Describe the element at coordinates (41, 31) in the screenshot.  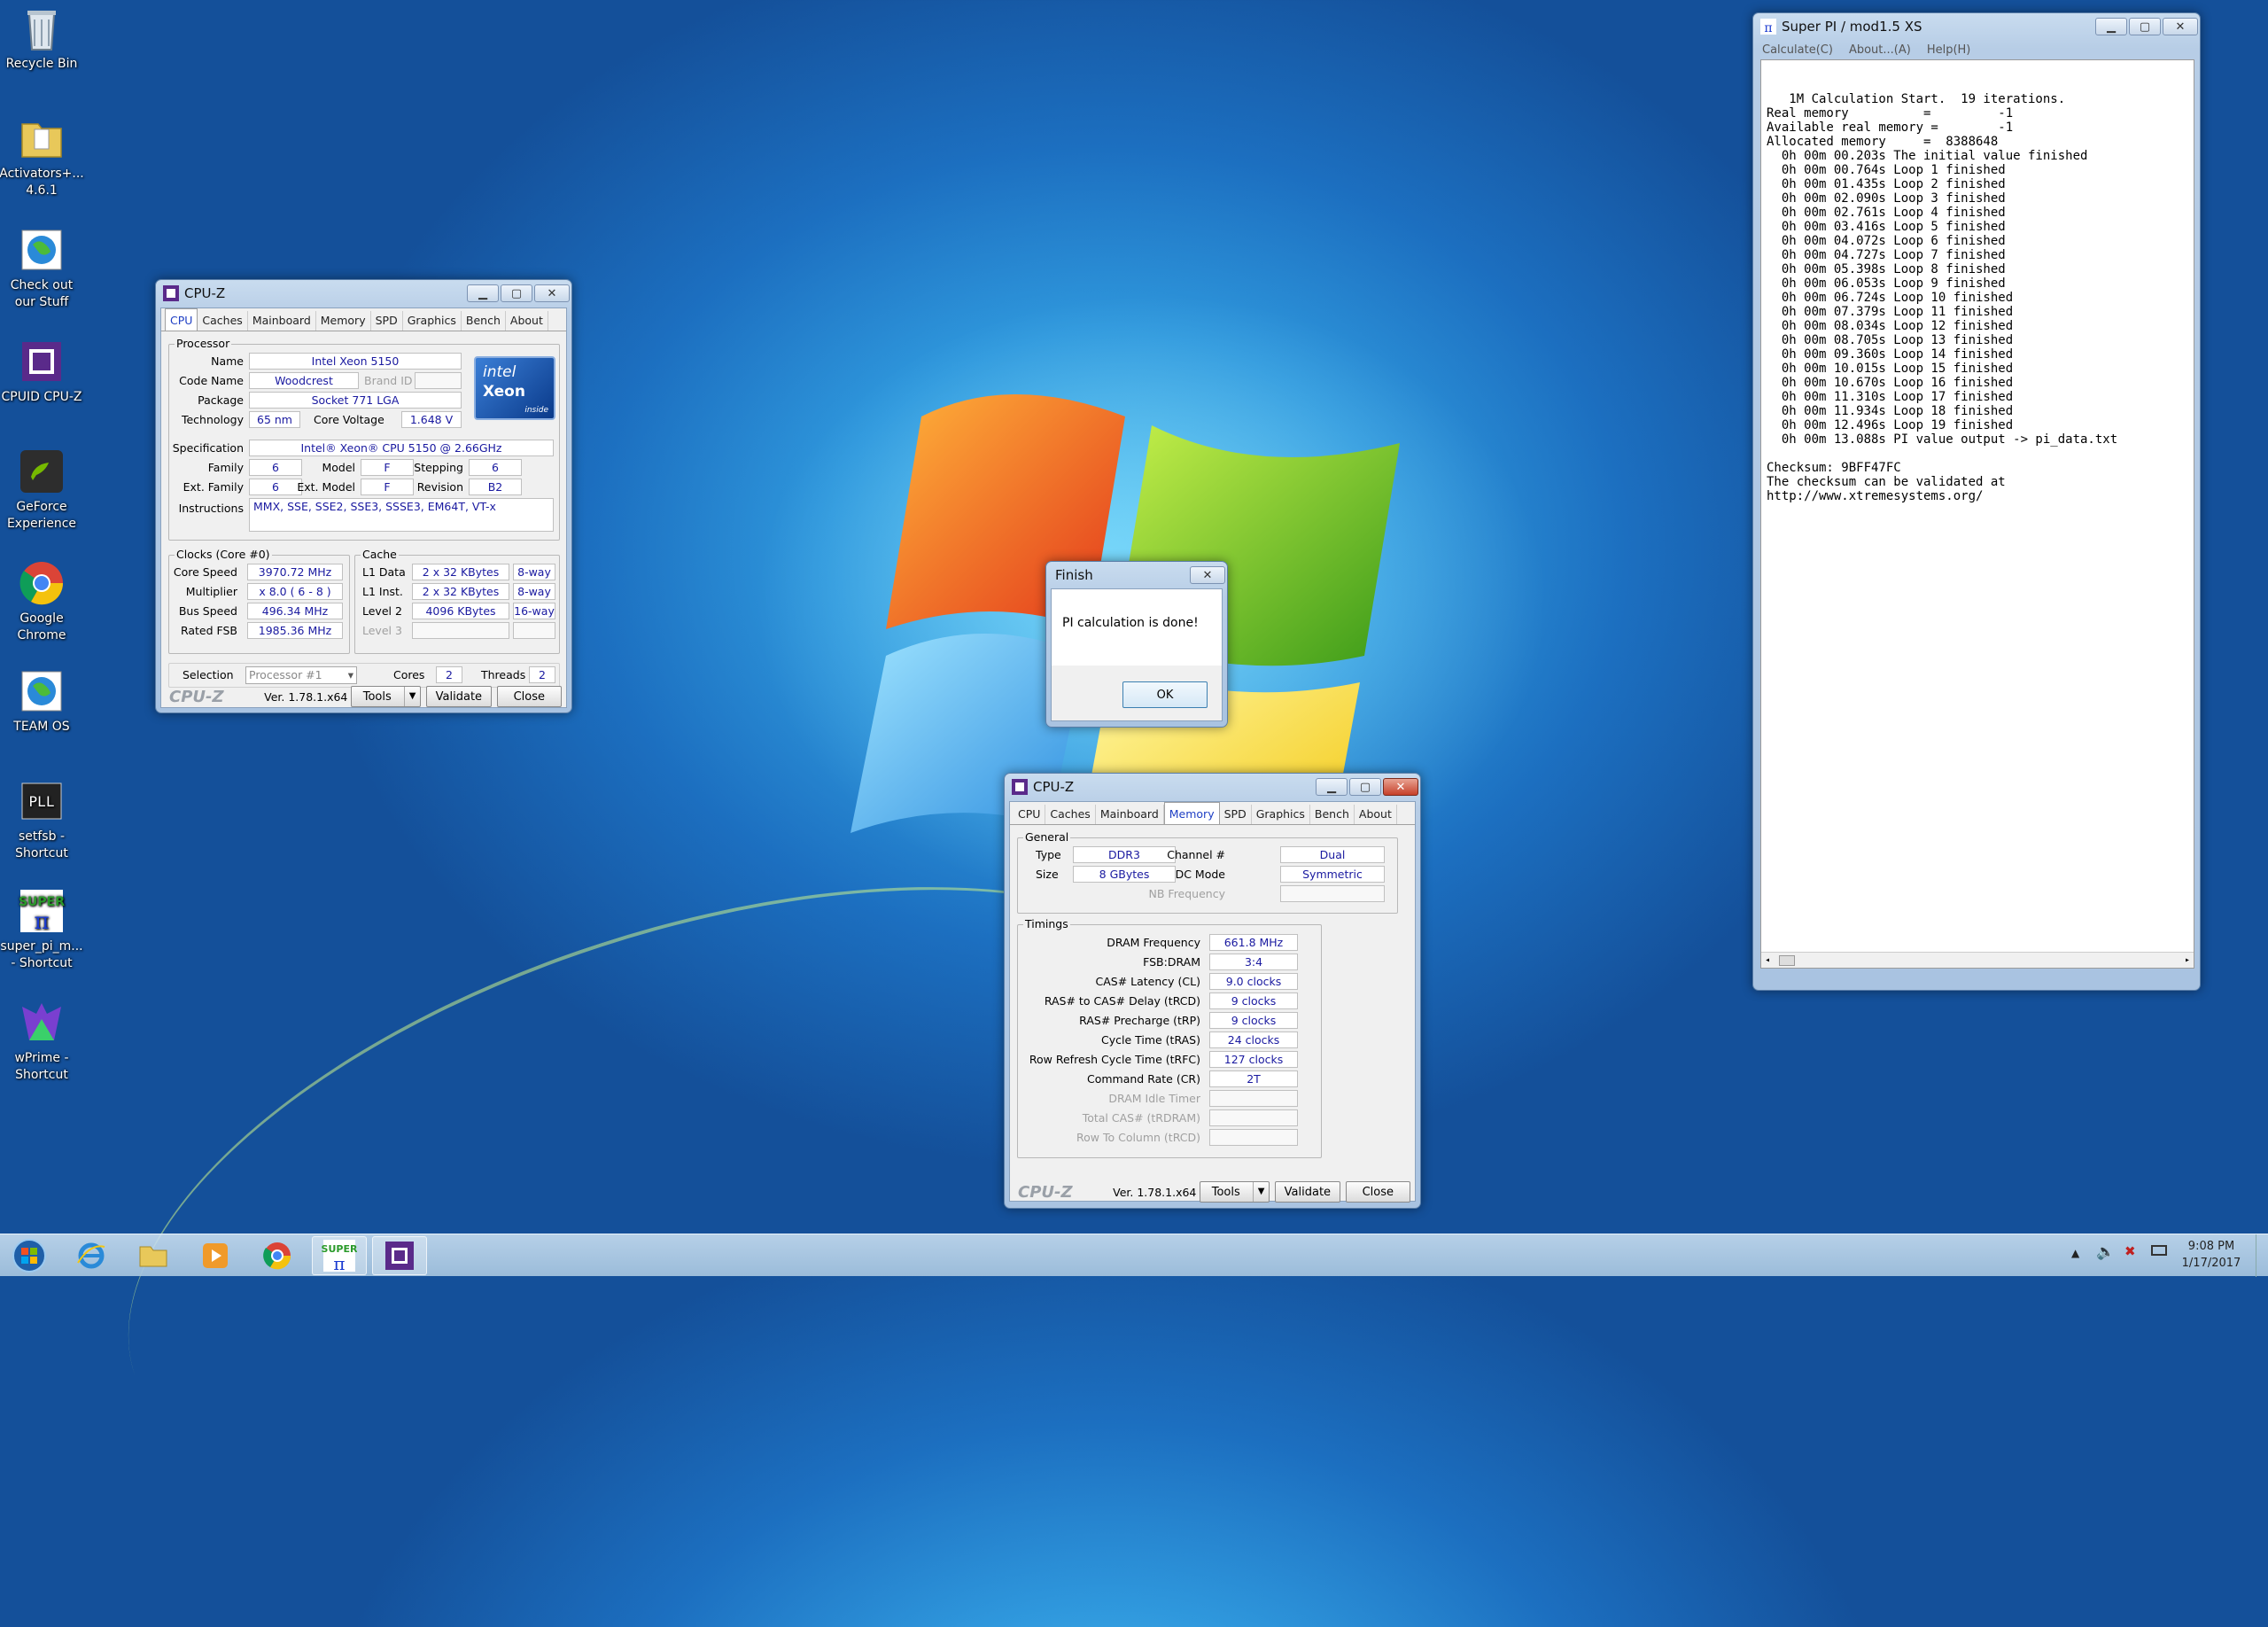
I see `recycle-bin-icon` at that location.